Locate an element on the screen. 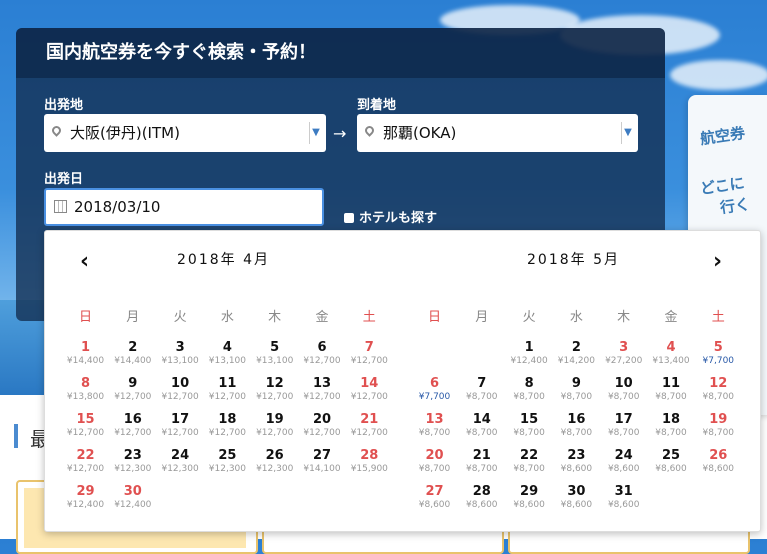 This screenshot has width=767, height=554. day-number: 15 is located at coordinates (85, 419).